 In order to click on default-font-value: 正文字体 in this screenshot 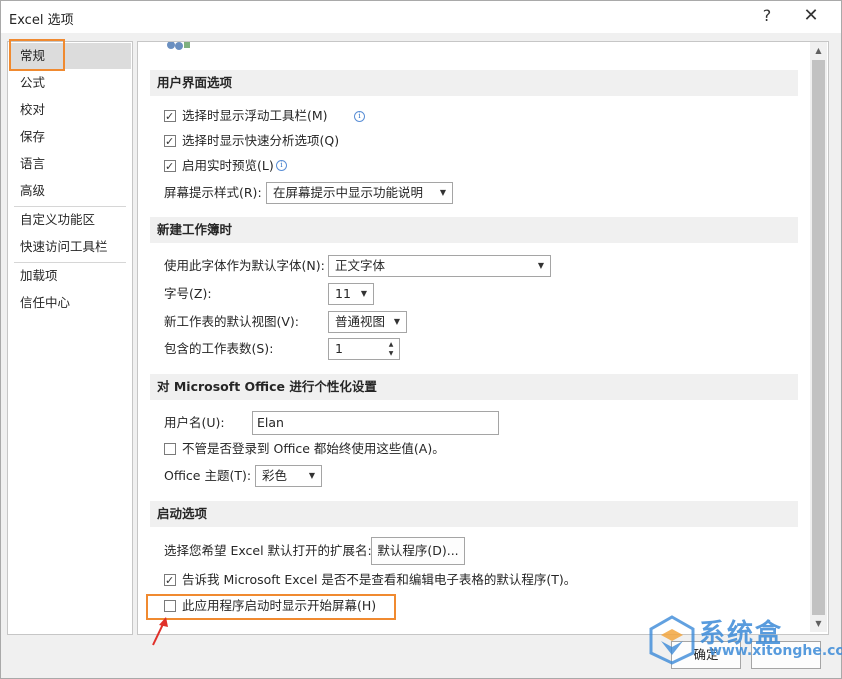, I will do `click(360, 265)`.